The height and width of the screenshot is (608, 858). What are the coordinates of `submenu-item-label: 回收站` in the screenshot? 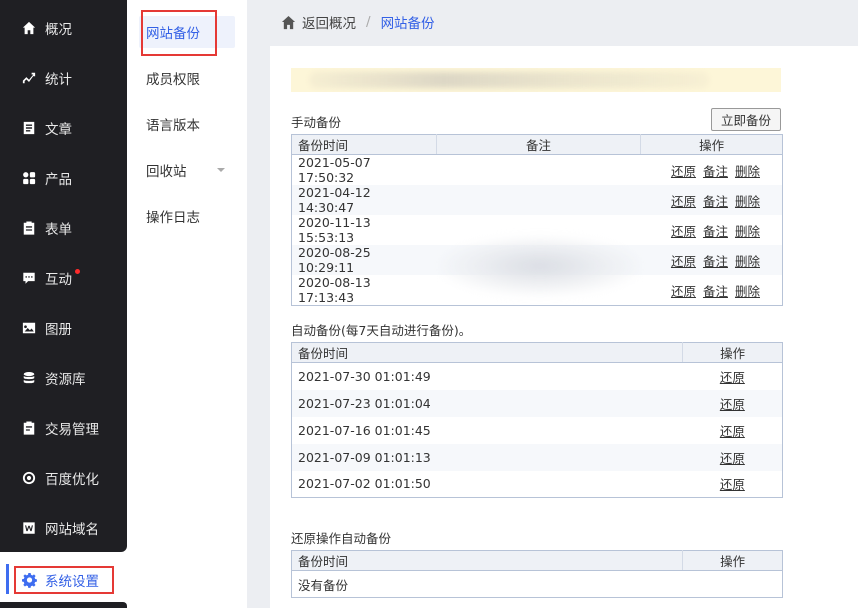 It's located at (166, 172).